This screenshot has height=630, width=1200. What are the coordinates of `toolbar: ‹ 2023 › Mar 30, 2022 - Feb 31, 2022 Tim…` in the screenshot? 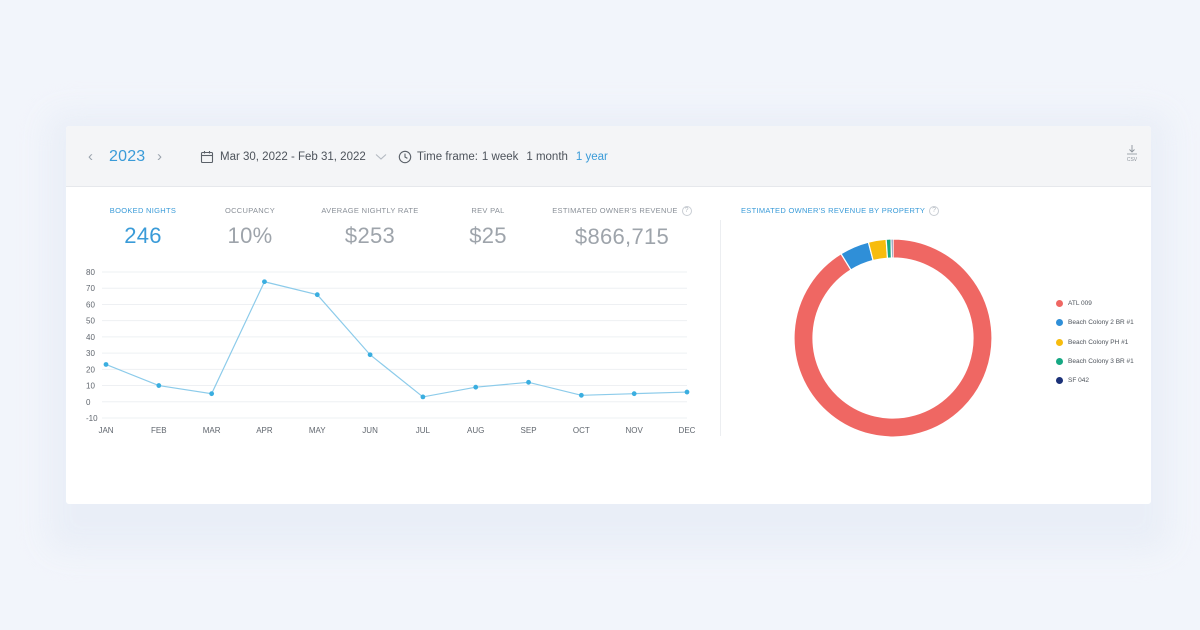 It's located at (608, 156).